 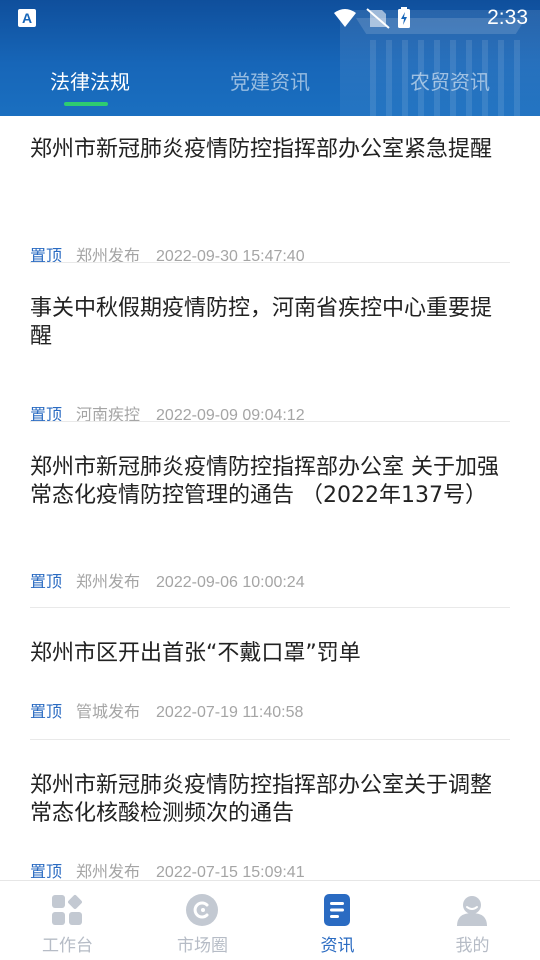 I want to click on news-source: 管城发布, so click(x=108, y=712).